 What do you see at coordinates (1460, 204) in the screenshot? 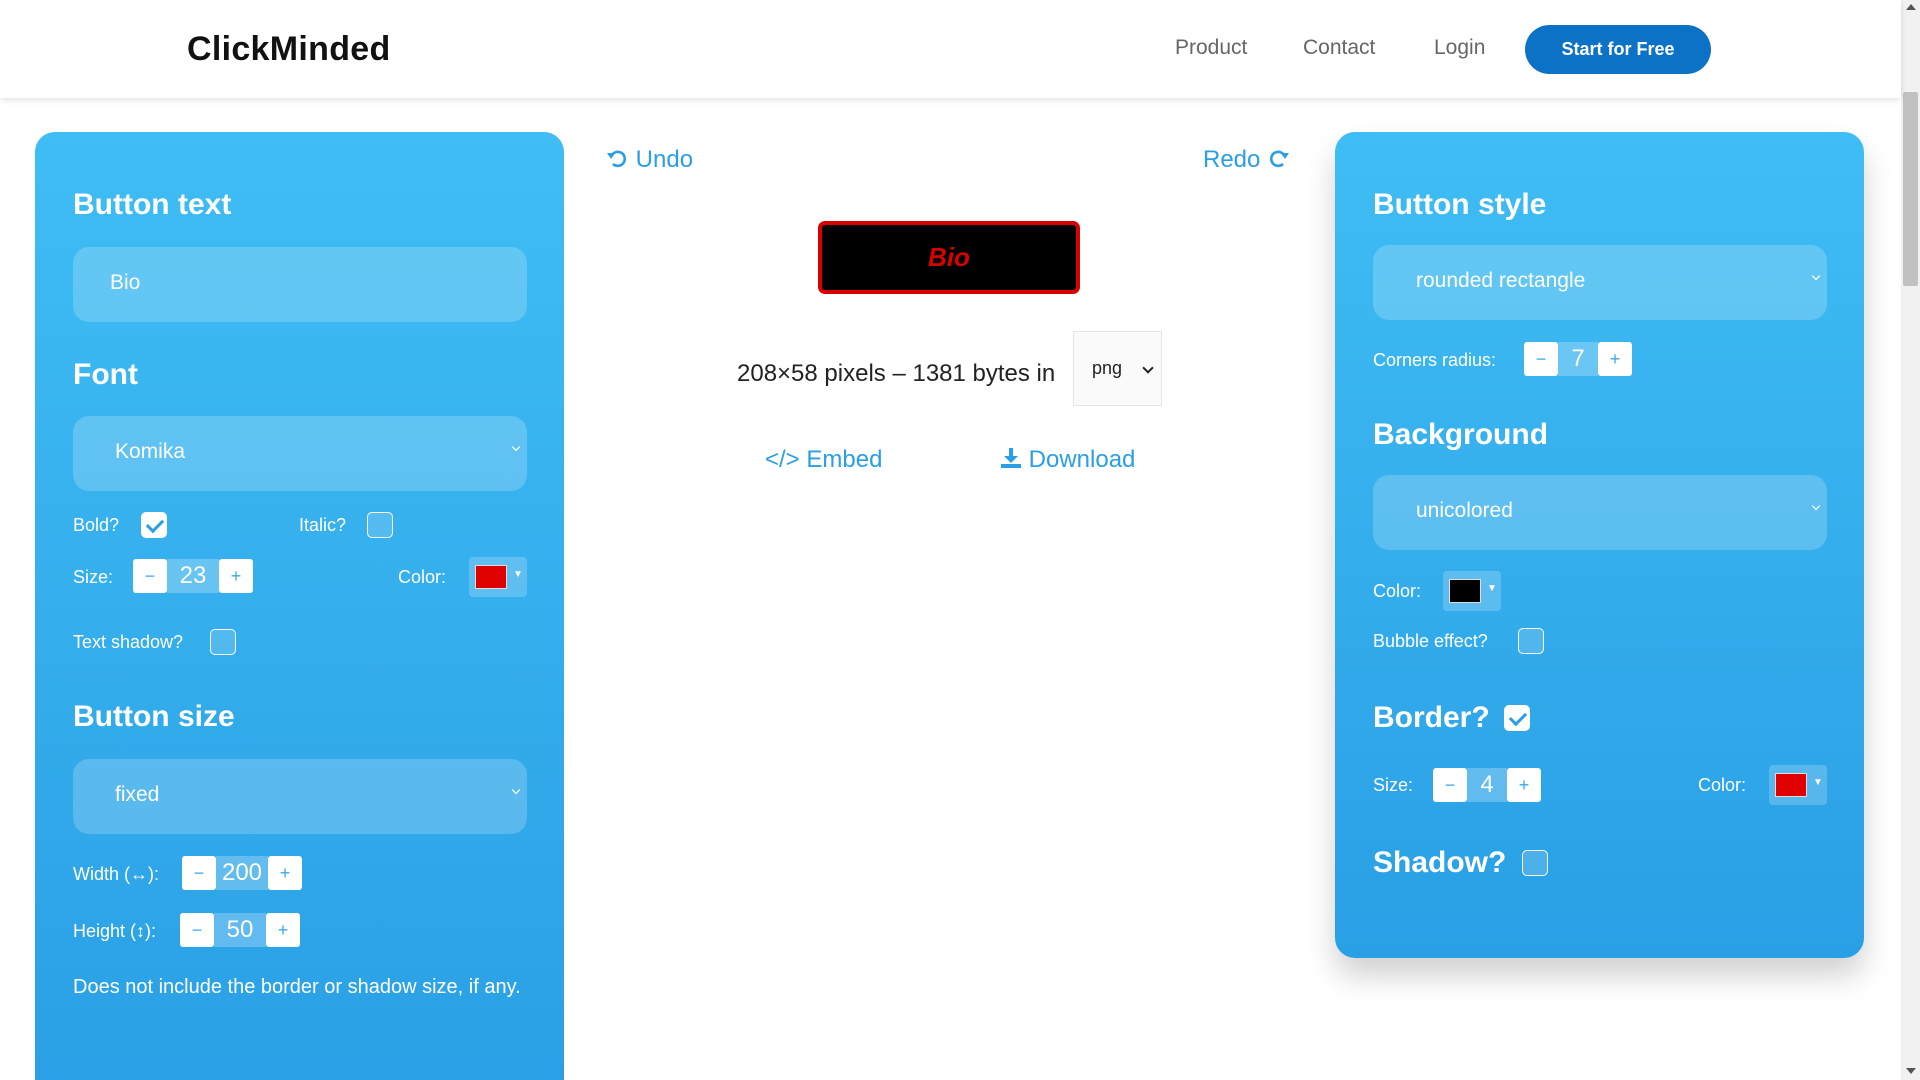
I see `button-style-title: Button style` at bounding box center [1460, 204].